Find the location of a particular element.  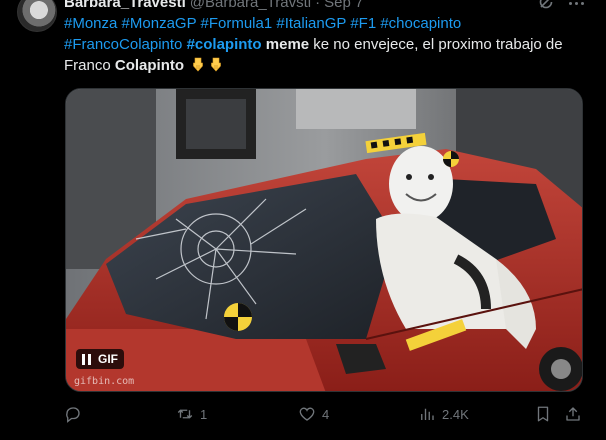

bold-word: Colapinto is located at coordinates (149, 65).